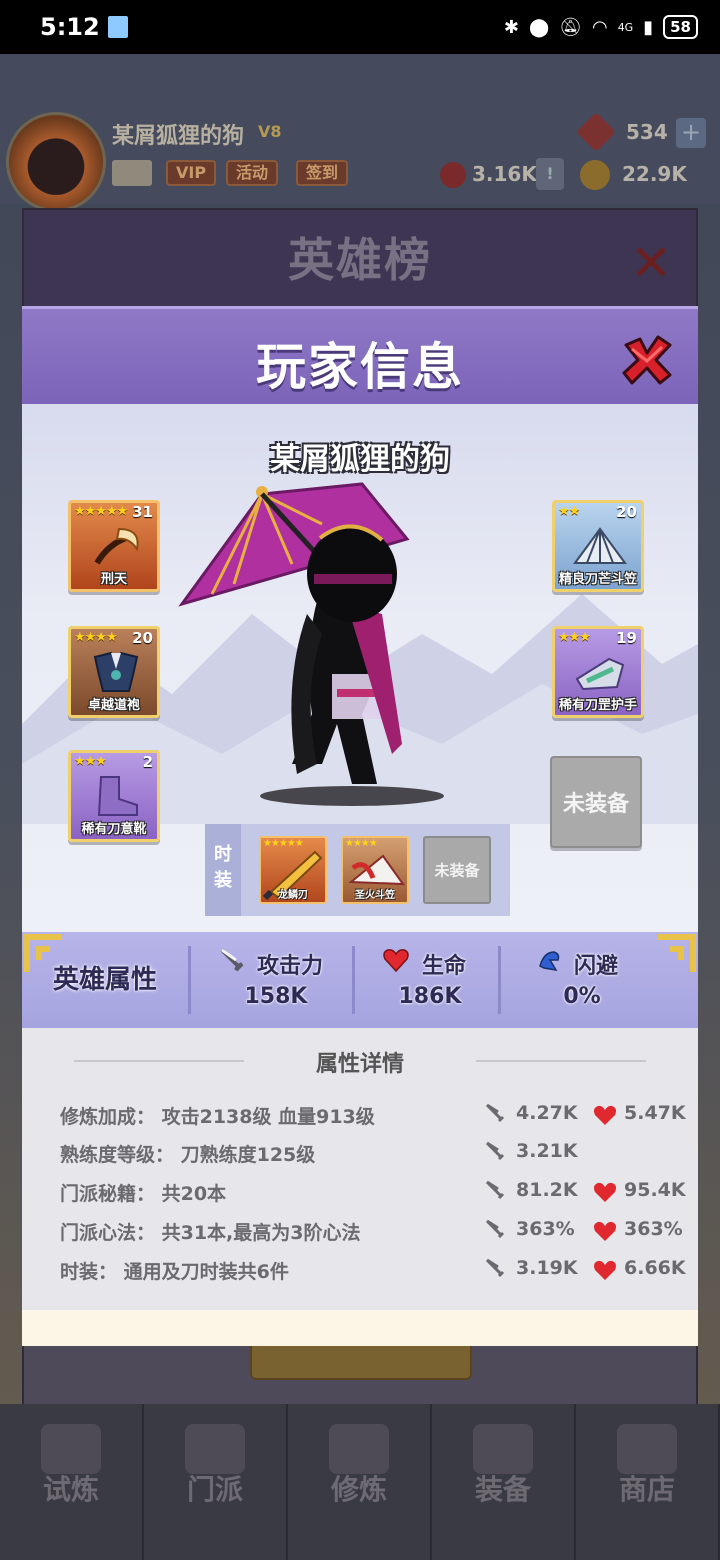 This screenshot has width=720, height=1560. I want to click on slot-item-name: 精良刀芒斗笠, so click(597, 579).